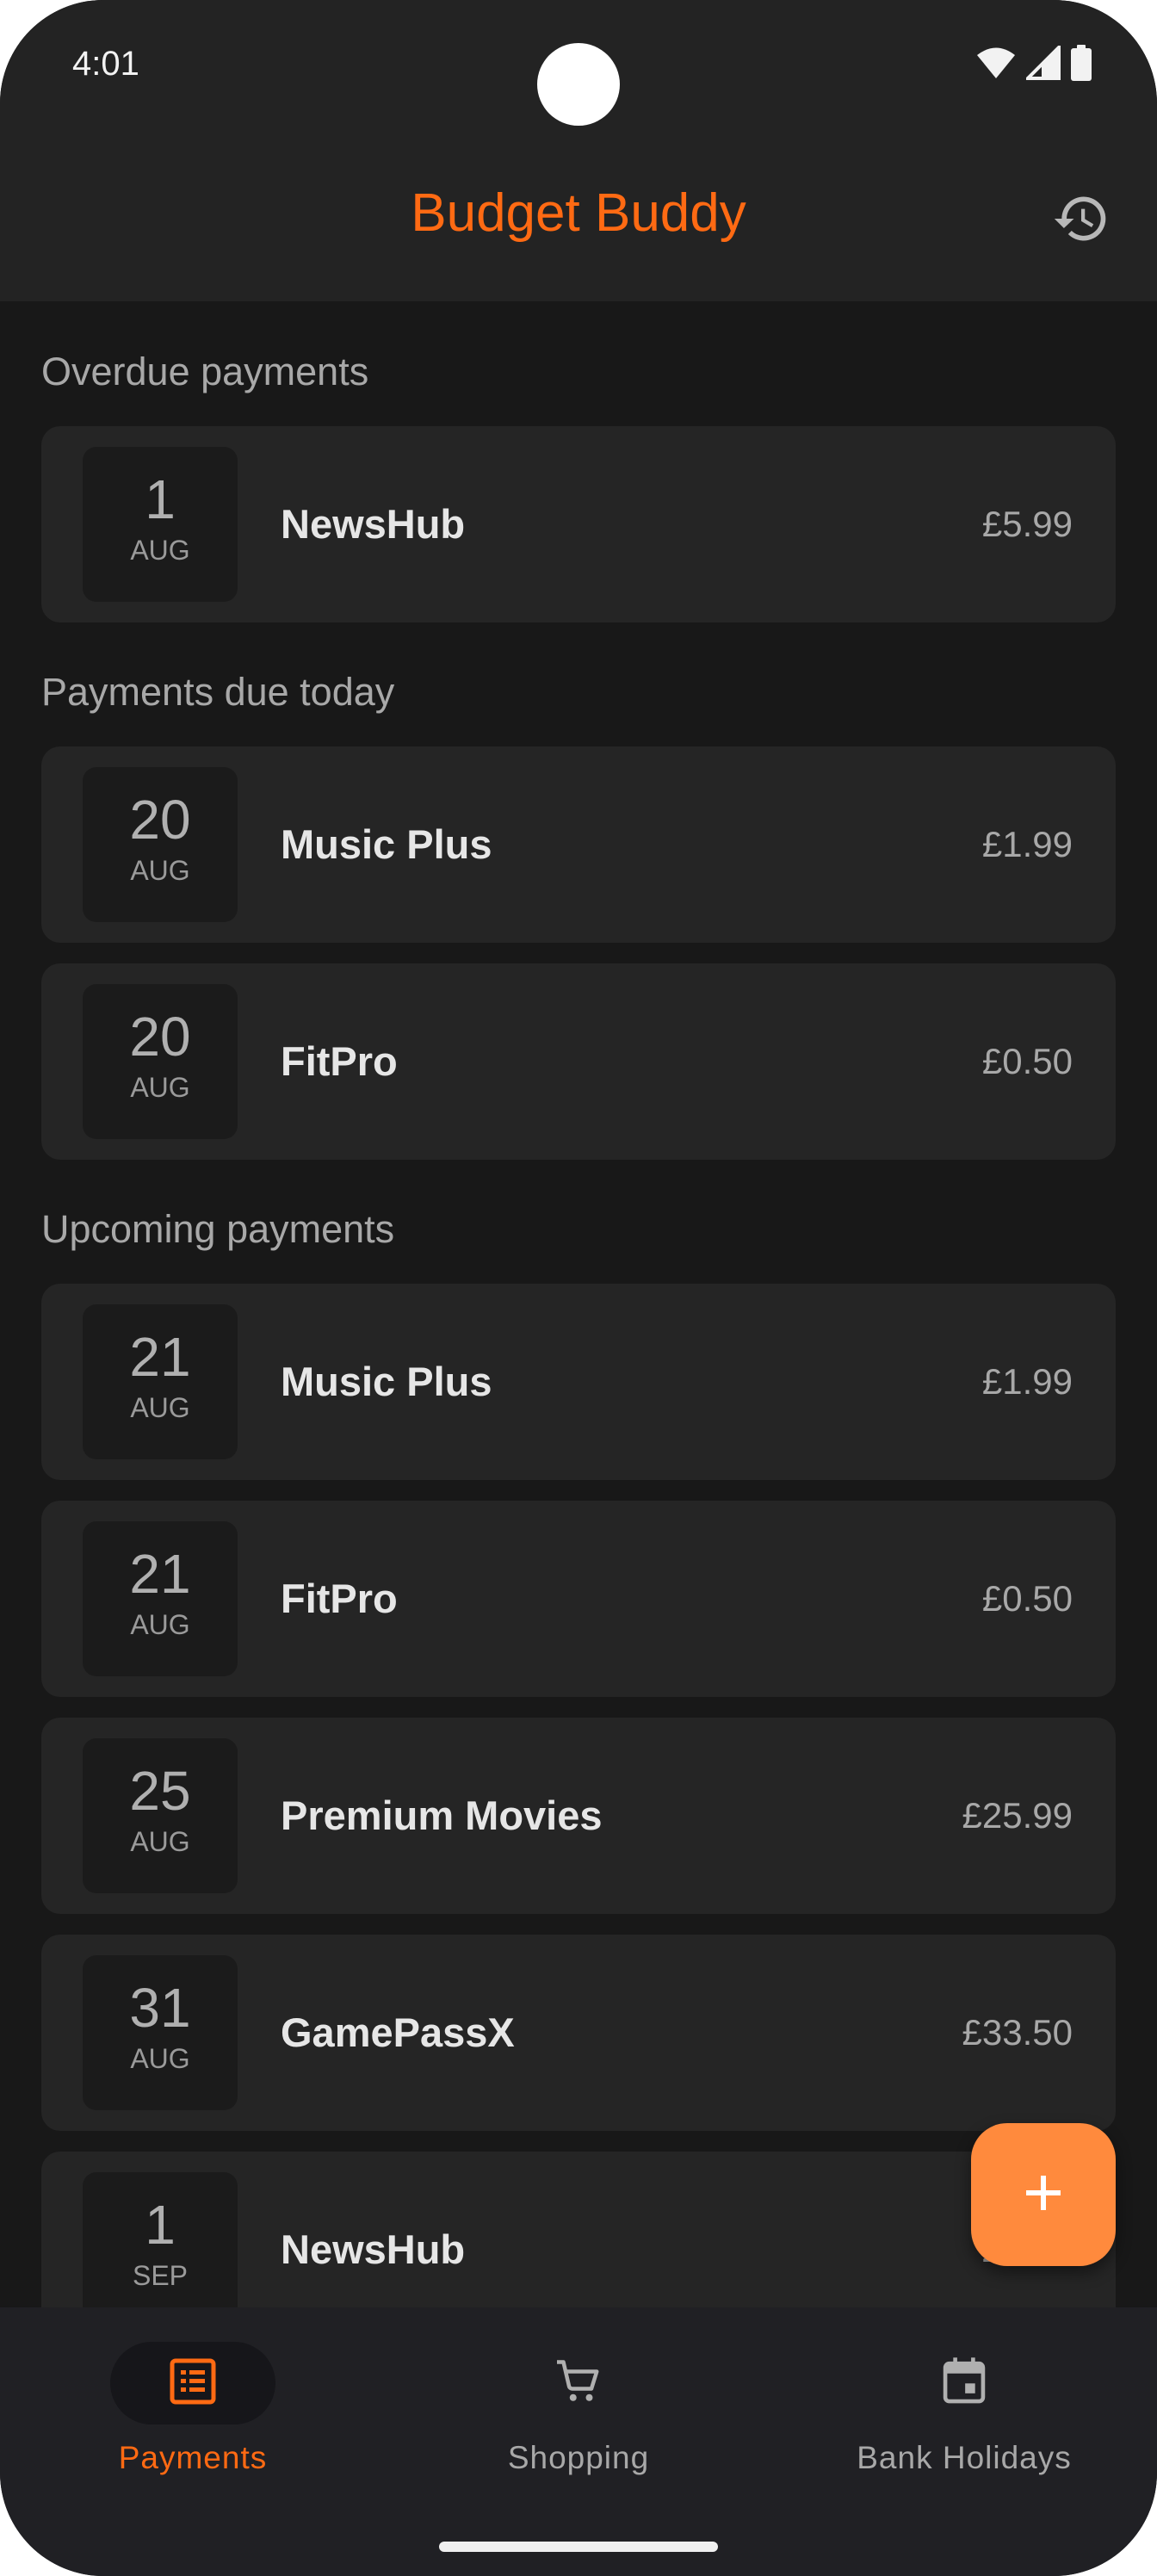 The width and height of the screenshot is (1157, 2576). I want to click on payment-name: Premium Movies, so click(442, 1816).